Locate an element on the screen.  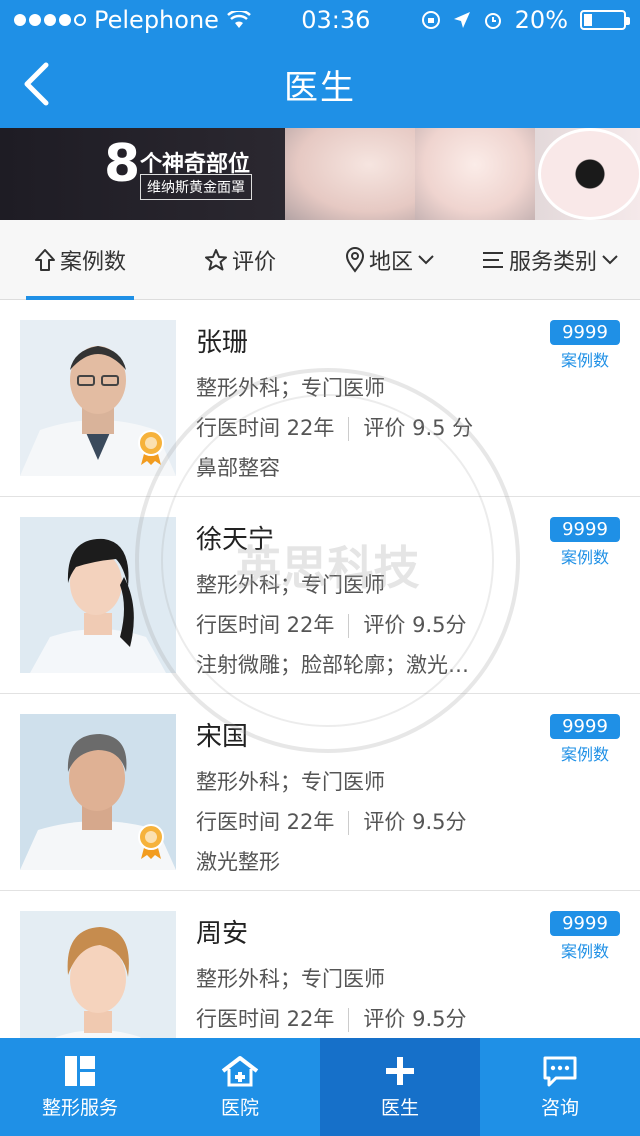
nav-label: 整形服务 is located at coordinates (79, 1107).